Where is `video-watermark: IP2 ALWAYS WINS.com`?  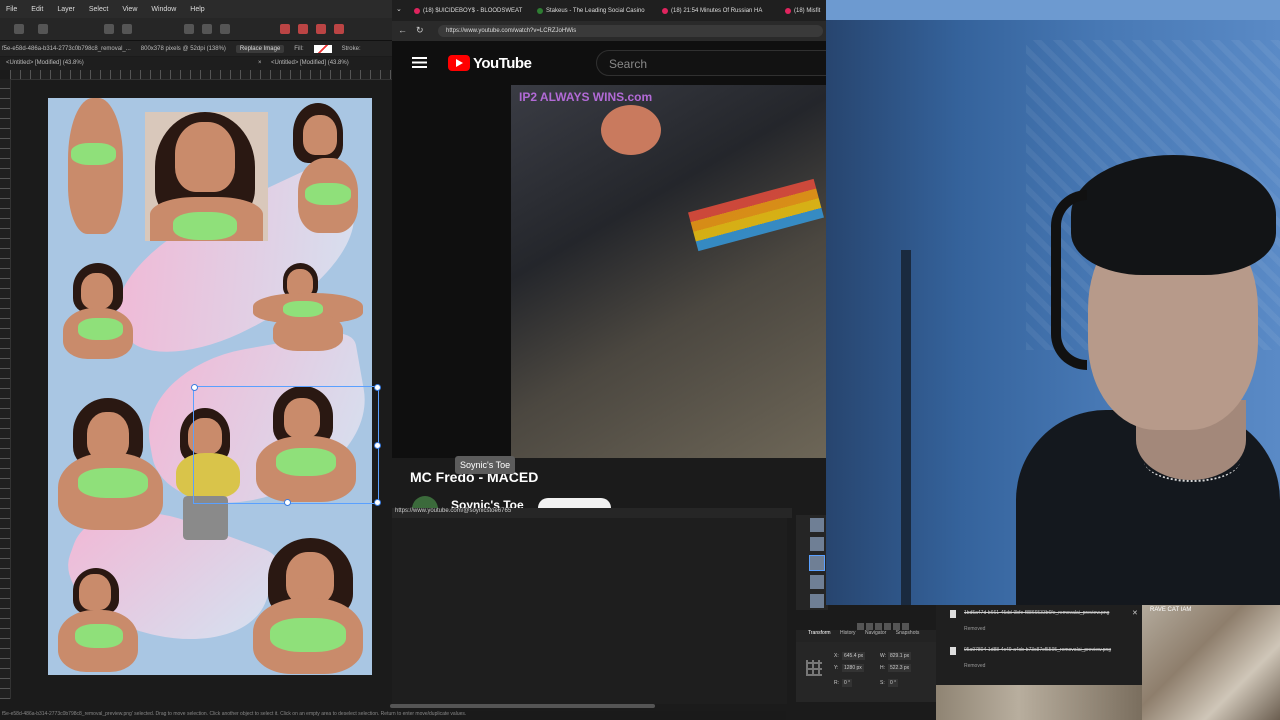
video-watermark: IP2 ALWAYS WINS.com is located at coordinates (586, 97).